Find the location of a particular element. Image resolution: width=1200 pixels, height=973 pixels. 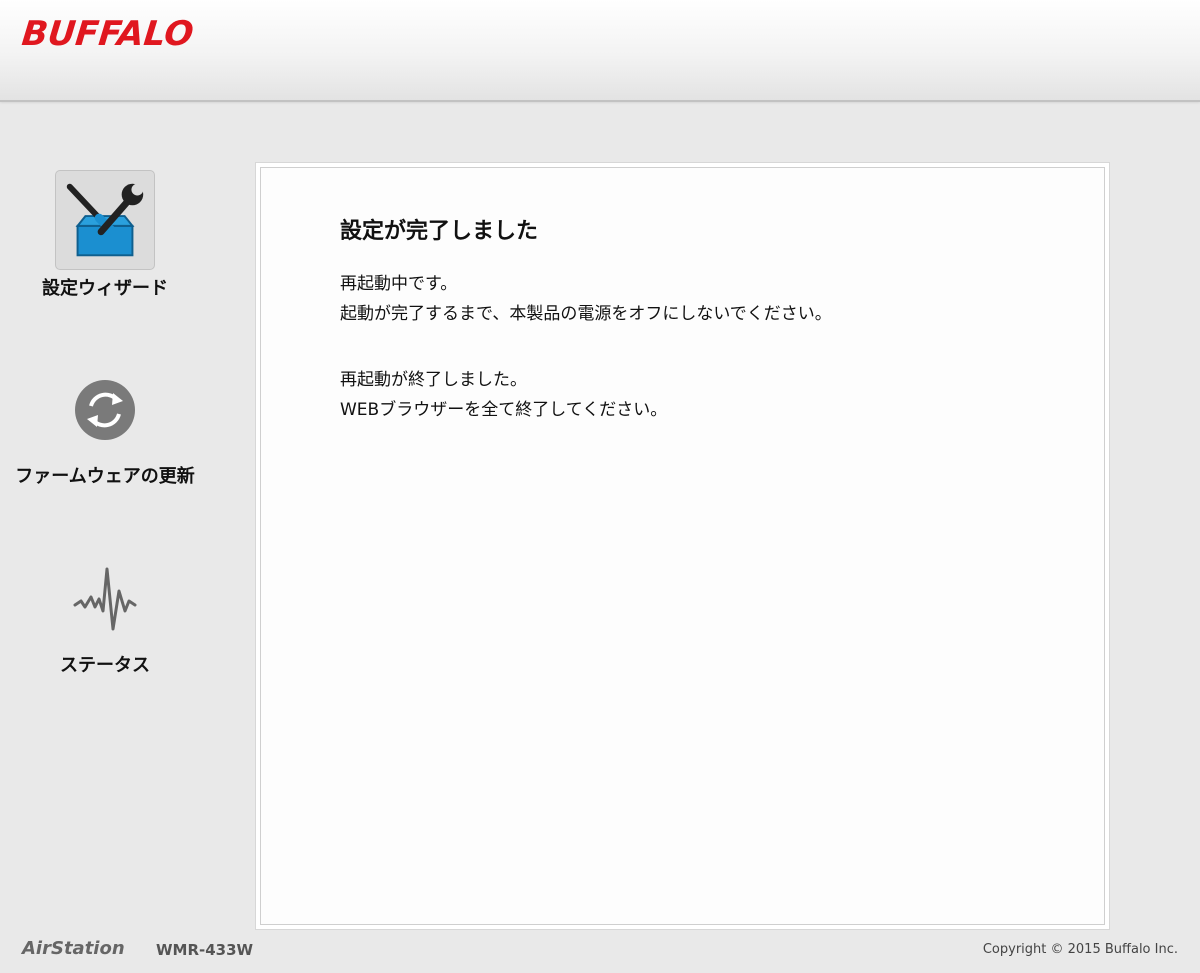

sidebar-item-firmware-update: ファームウェアの更新 is located at coordinates (105, 424).